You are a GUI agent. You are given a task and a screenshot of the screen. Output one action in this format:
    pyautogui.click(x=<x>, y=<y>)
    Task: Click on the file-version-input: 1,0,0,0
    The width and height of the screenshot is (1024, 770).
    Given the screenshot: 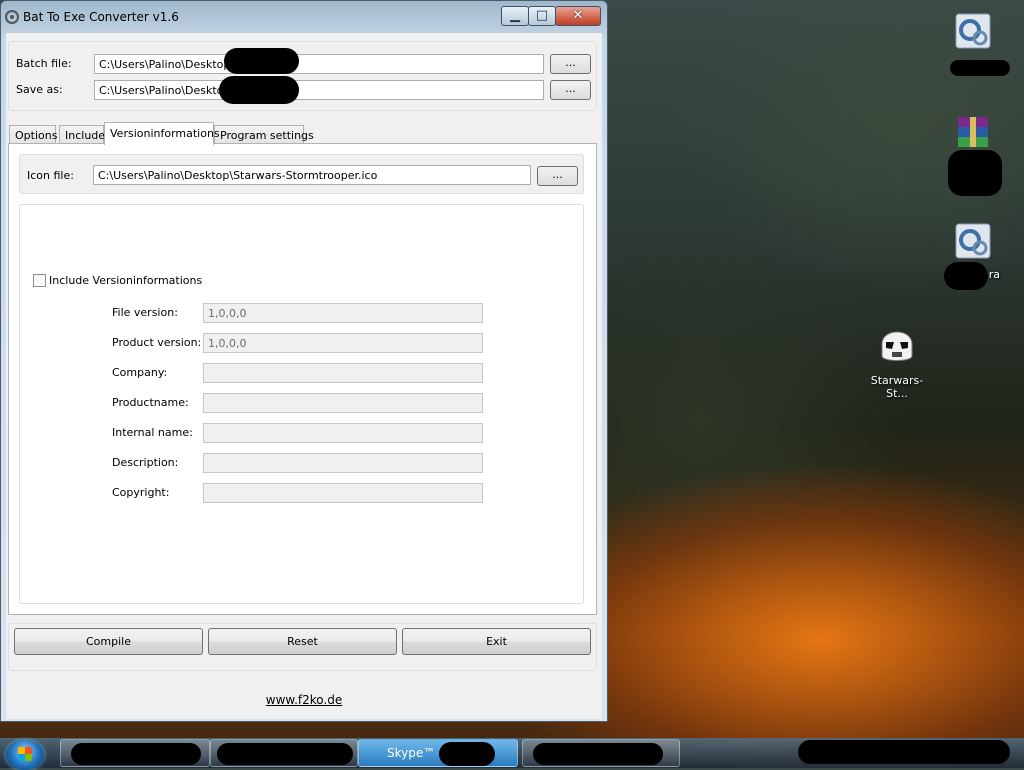 What is the action you would take?
    pyautogui.click(x=343, y=313)
    